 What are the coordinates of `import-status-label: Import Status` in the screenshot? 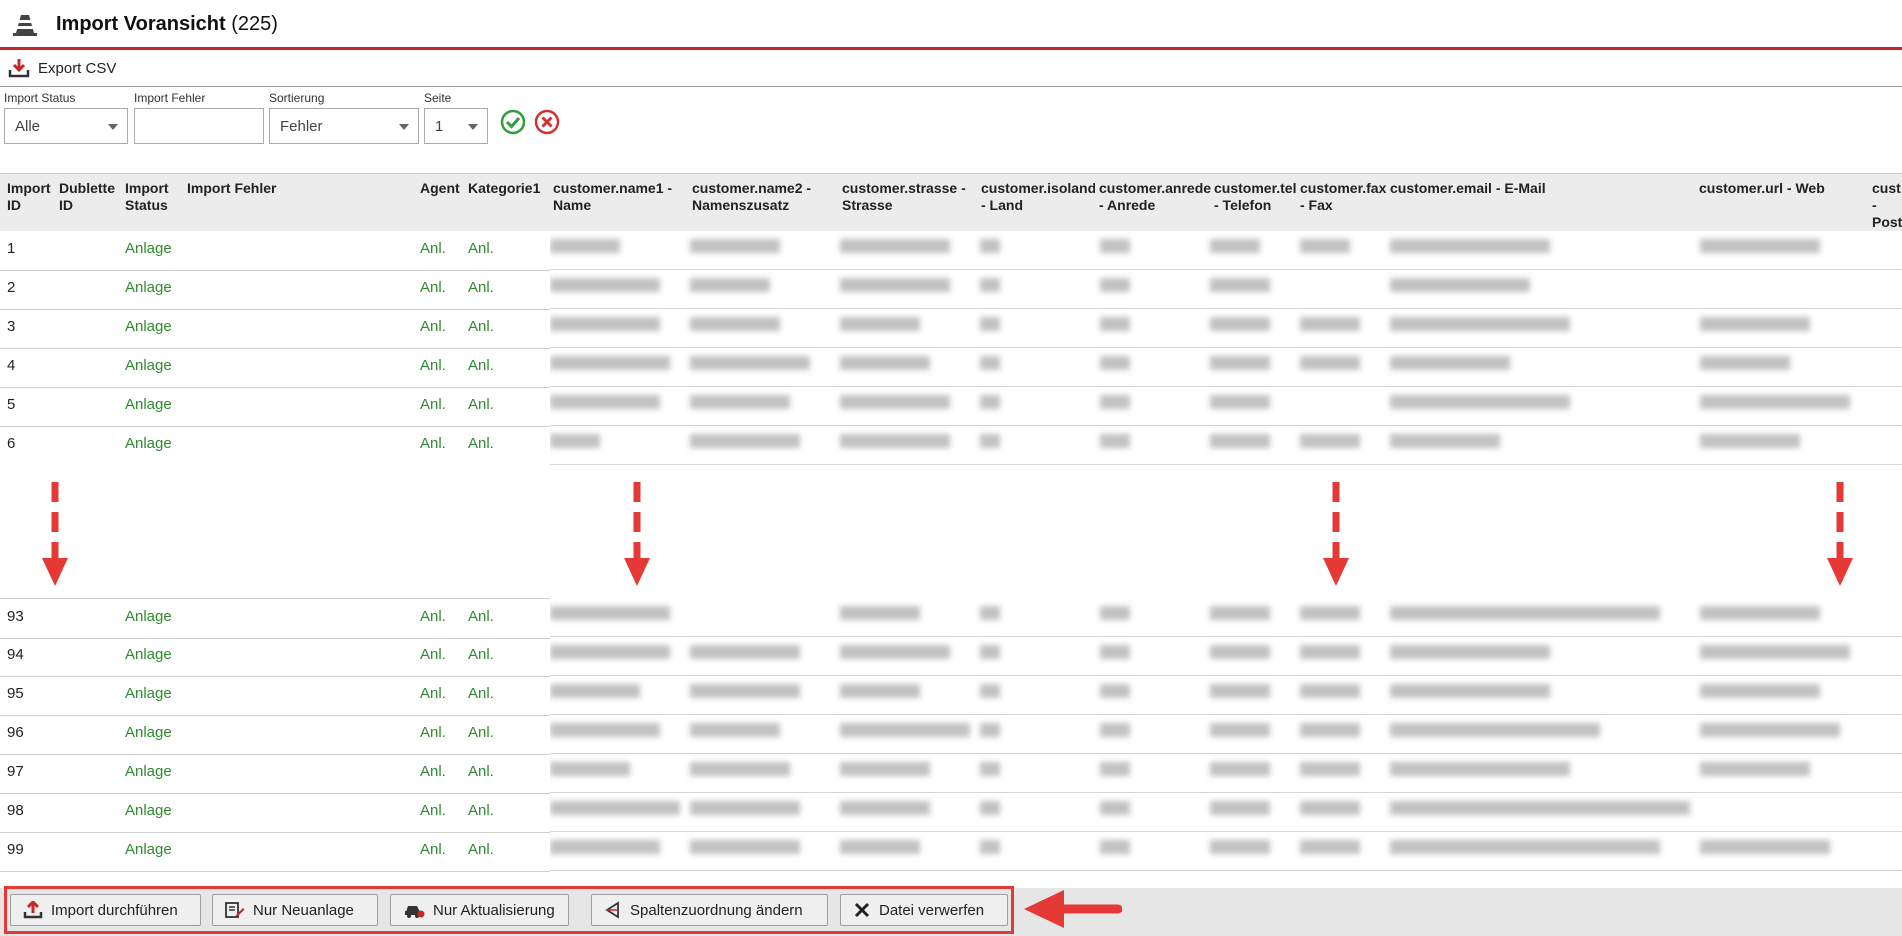 It's located at (40, 98).